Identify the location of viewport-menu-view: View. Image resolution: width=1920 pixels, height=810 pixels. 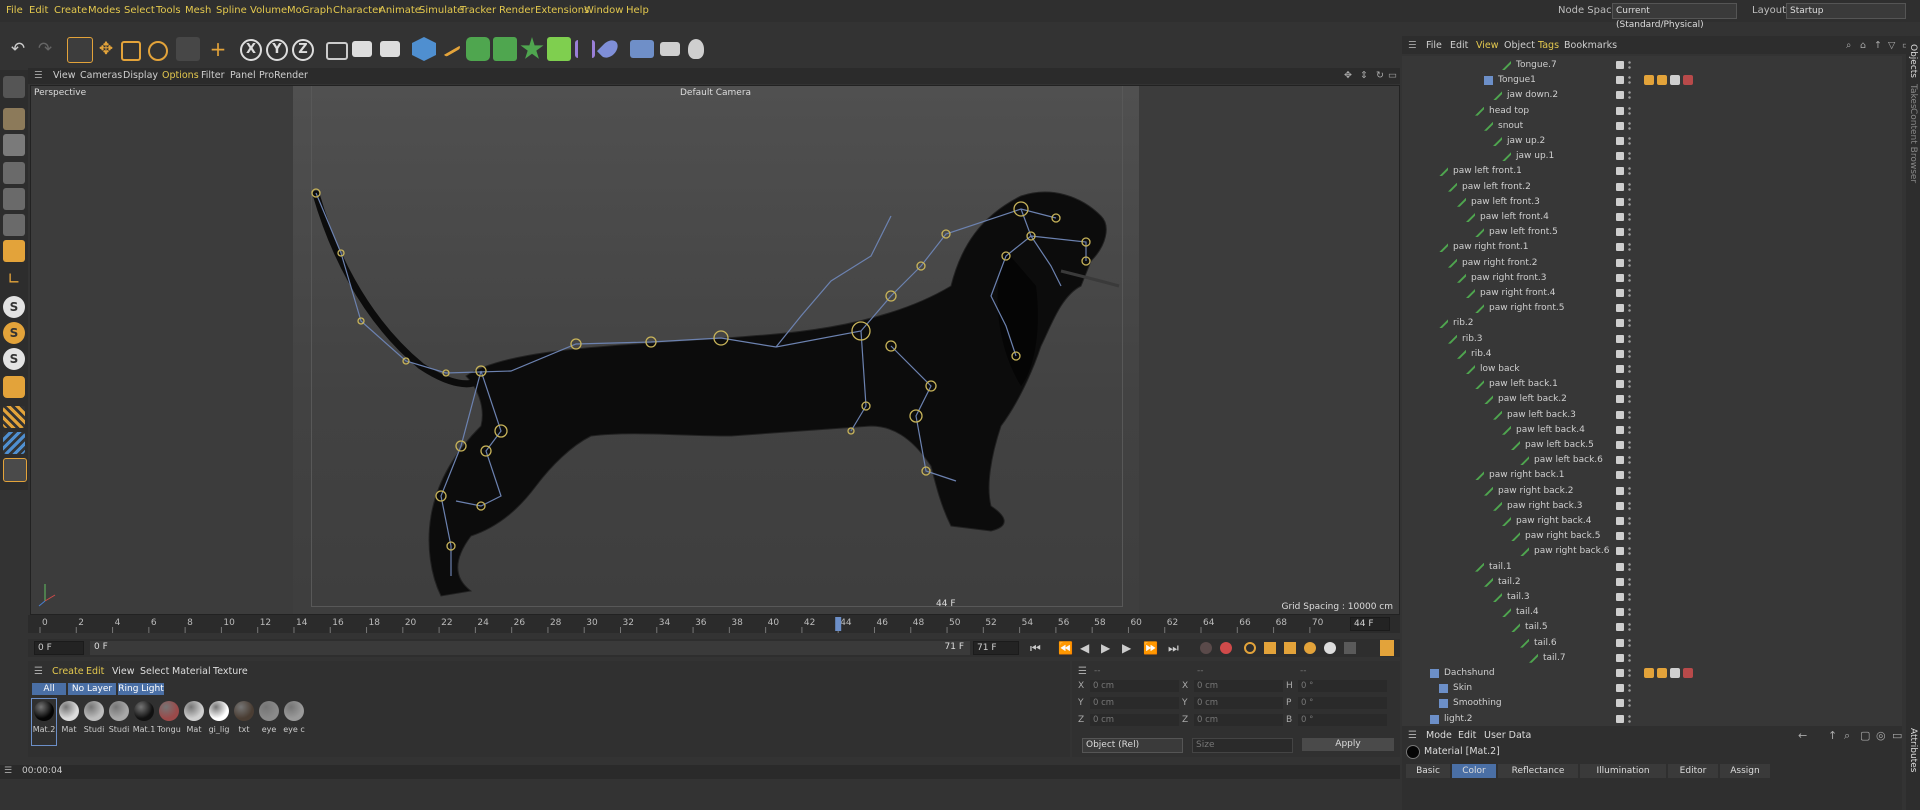
(64, 75).